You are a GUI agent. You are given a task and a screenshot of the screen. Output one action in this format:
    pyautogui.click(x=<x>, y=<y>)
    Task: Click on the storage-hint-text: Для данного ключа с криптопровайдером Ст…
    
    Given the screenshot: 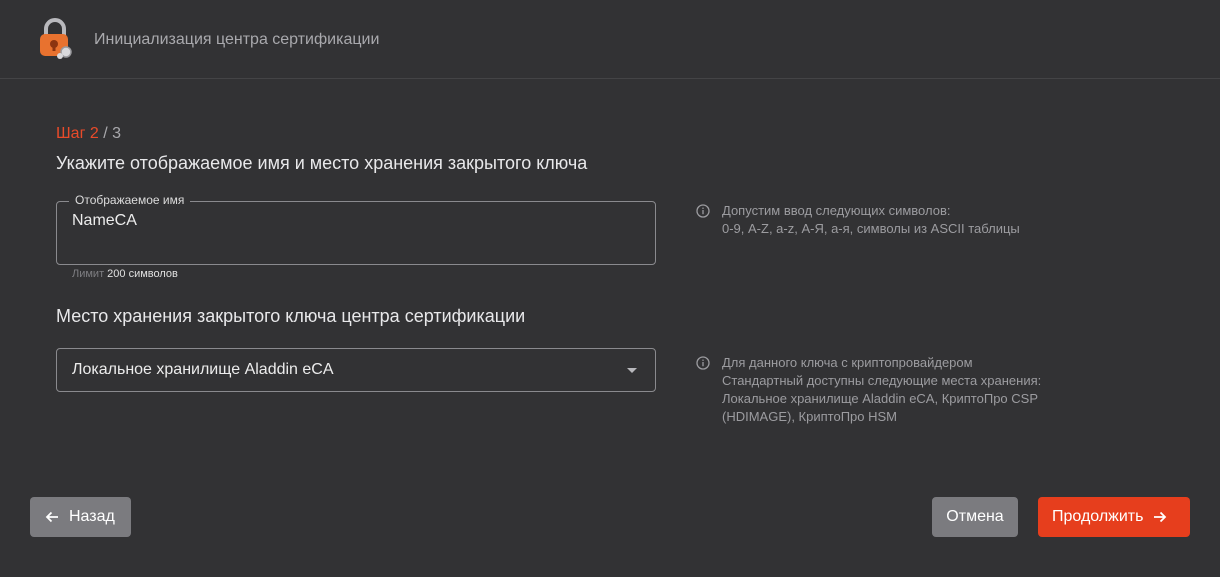 What is the action you would take?
    pyautogui.click(x=882, y=389)
    